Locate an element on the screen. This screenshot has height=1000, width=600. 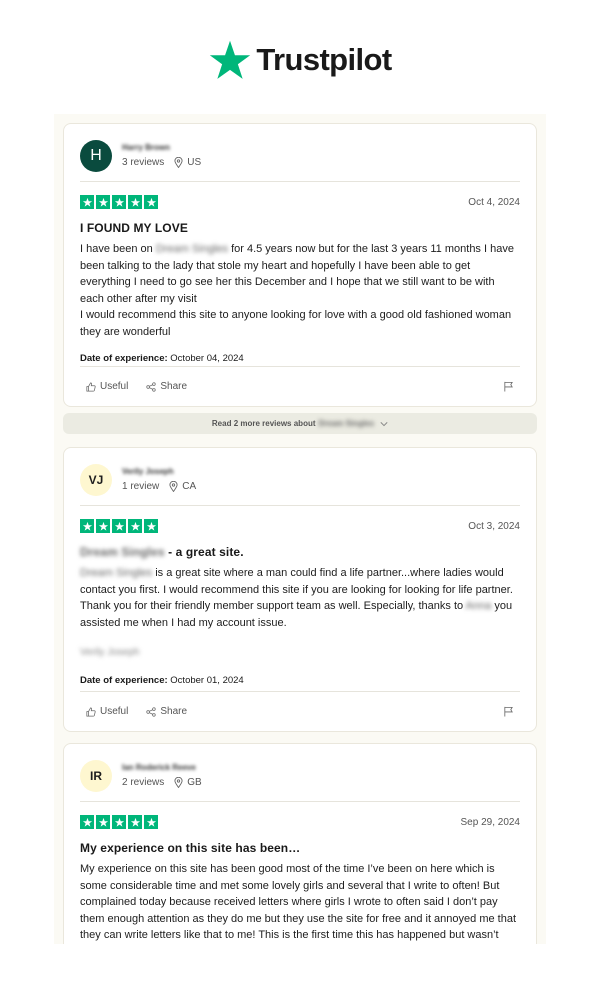
review-text: I have been on is located at coordinates (116, 249).